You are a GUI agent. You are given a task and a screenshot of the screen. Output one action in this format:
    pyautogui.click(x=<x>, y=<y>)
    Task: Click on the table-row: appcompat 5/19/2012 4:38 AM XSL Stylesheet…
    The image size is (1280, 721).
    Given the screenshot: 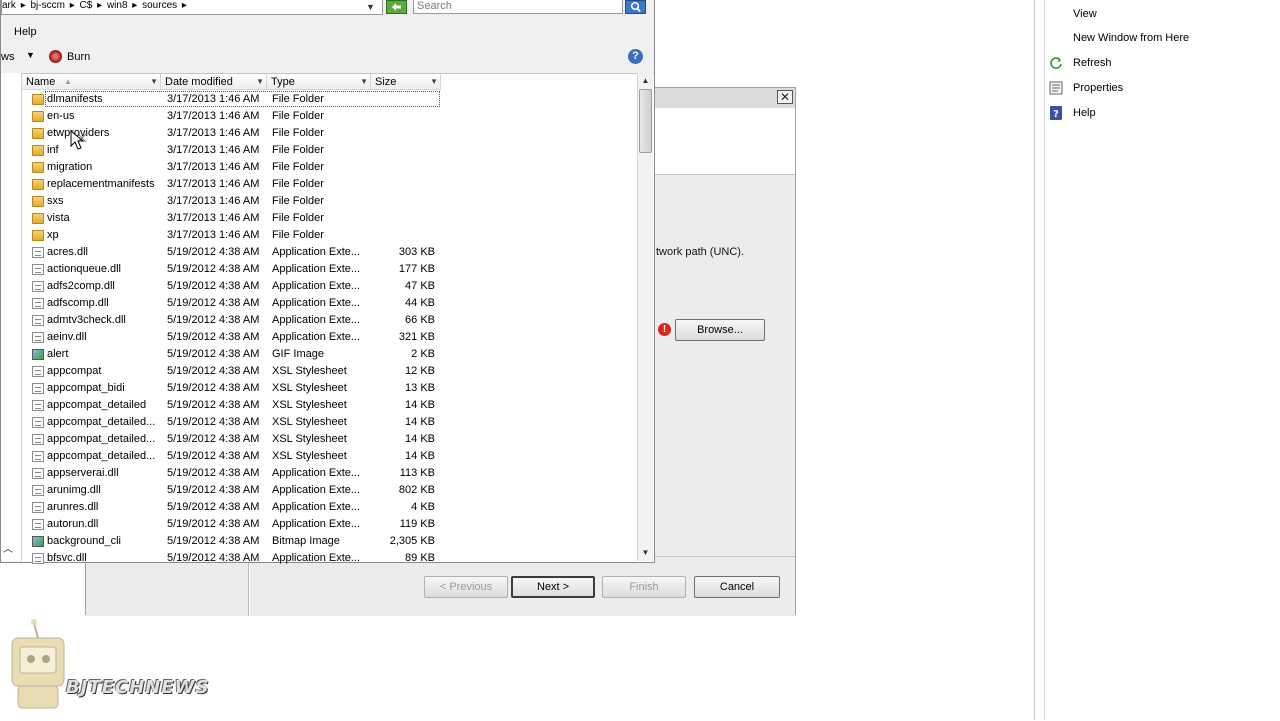 What is the action you would take?
    pyautogui.click(x=338, y=371)
    